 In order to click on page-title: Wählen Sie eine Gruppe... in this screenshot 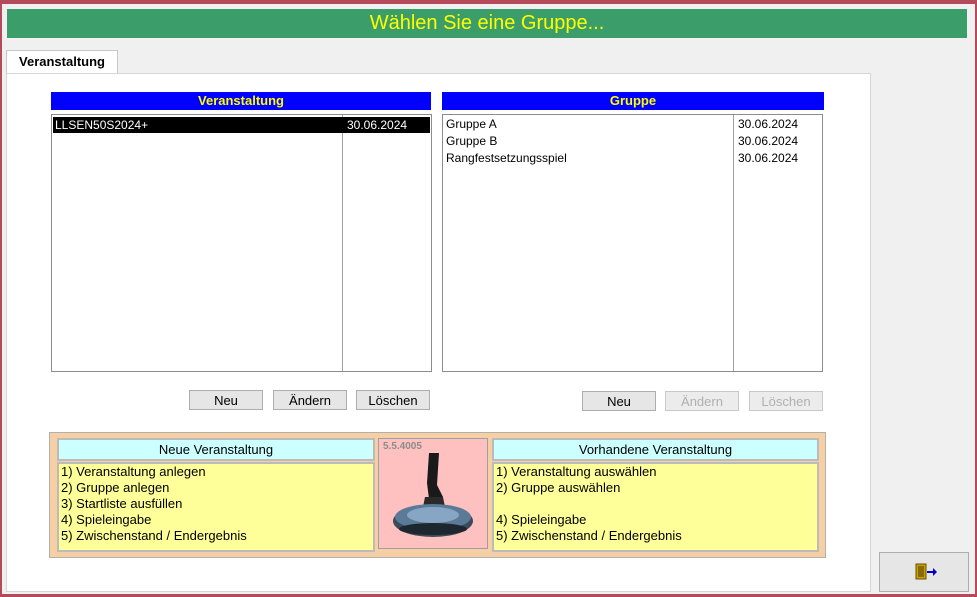, I will do `click(487, 23)`.